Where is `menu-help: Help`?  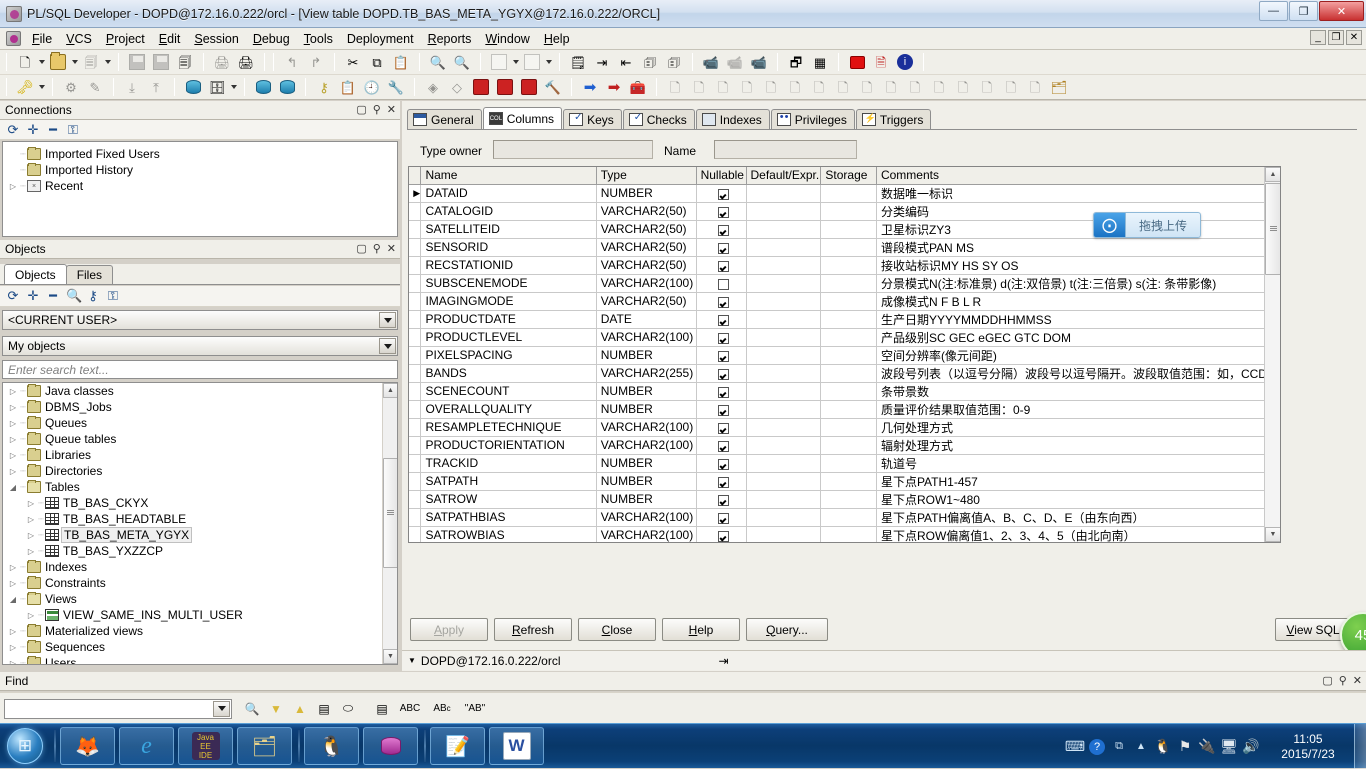
menu-help: Help is located at coordinates (557, 39).